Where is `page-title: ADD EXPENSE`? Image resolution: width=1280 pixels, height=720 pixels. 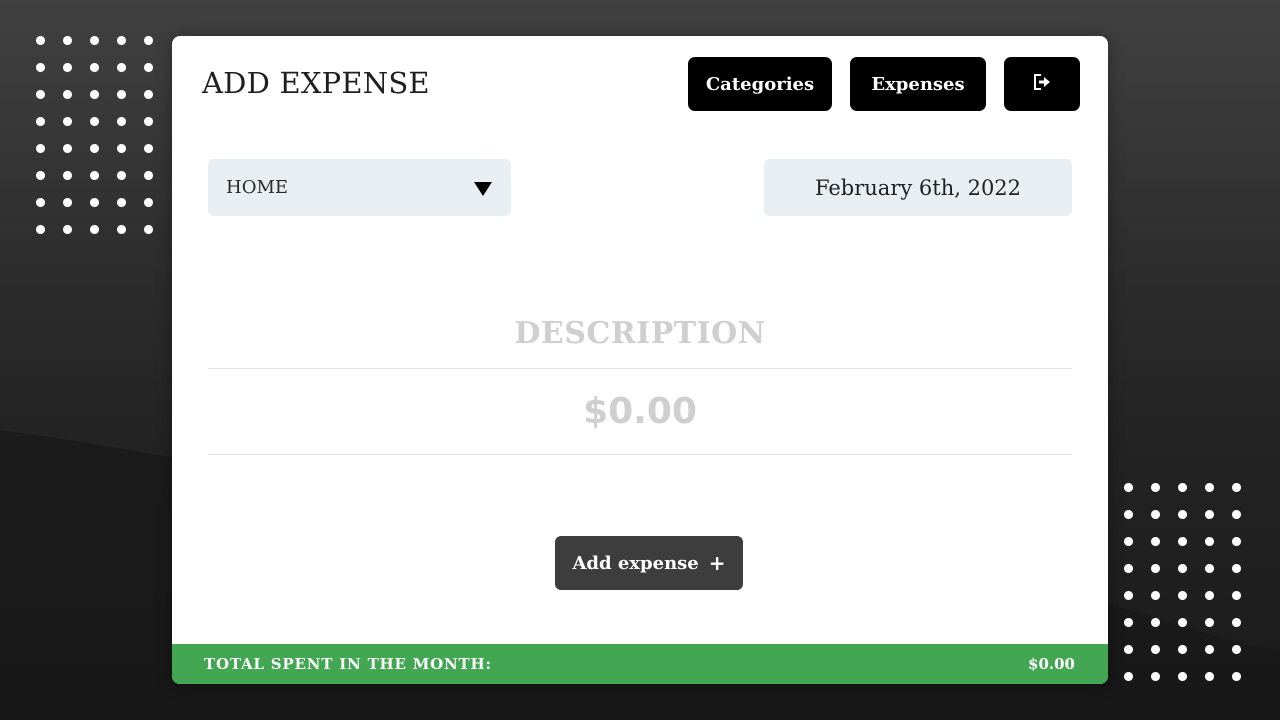 page-title: ADD EXPENSE is located at coordinates (316, 83).